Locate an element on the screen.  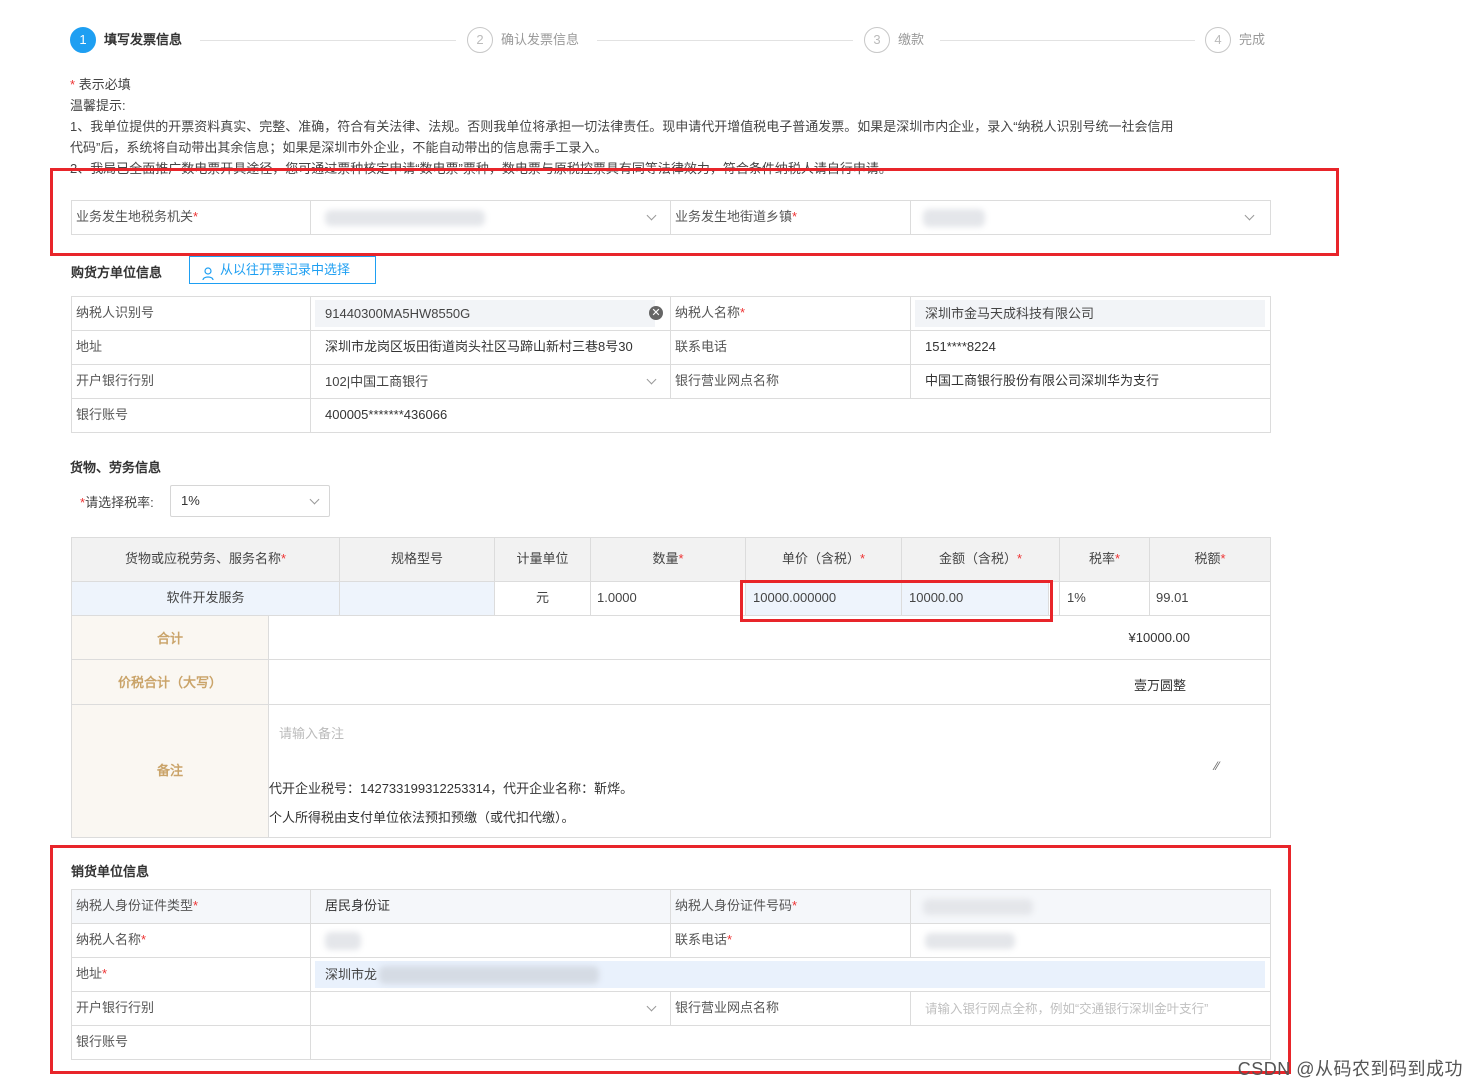
header-tax-text: 税额 is located at coordinates (1207, 558).